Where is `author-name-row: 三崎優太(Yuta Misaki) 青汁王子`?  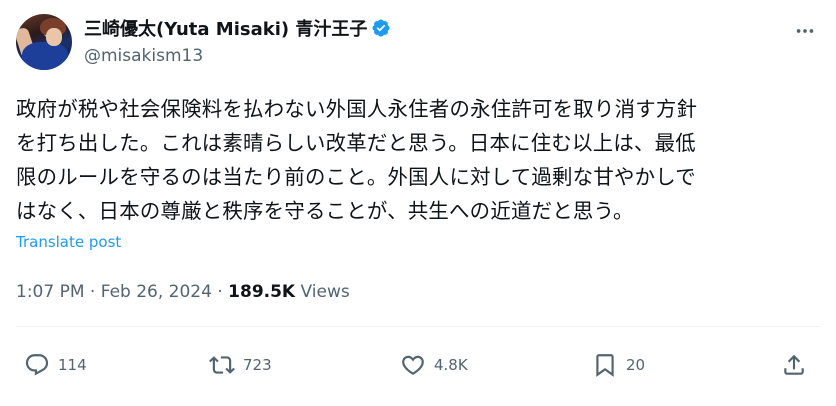 author-name-row: 三崎優太(Yuta Misaki) 青汁王子 is located at coordinates (237, 28).